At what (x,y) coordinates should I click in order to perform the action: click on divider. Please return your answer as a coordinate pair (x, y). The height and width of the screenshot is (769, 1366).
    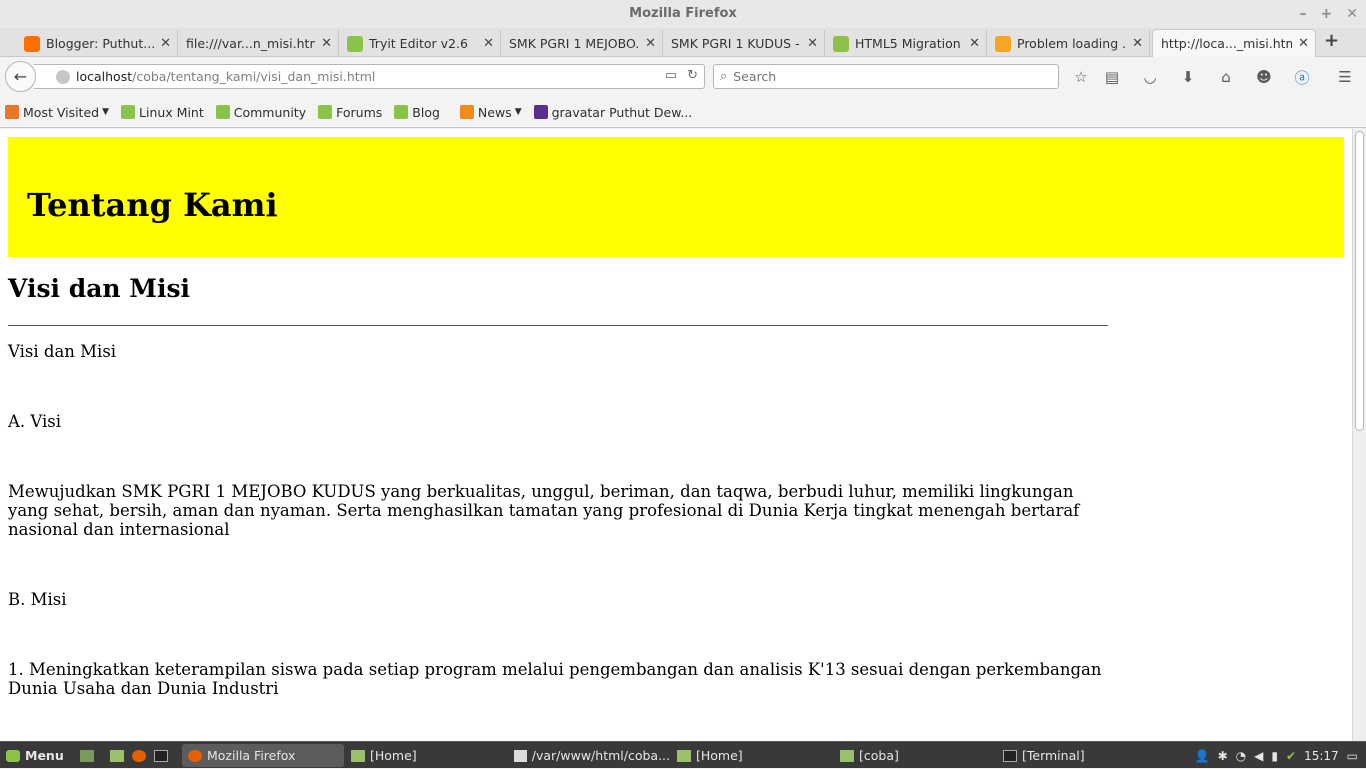
    Looking at the image, I should click on (558, 325).